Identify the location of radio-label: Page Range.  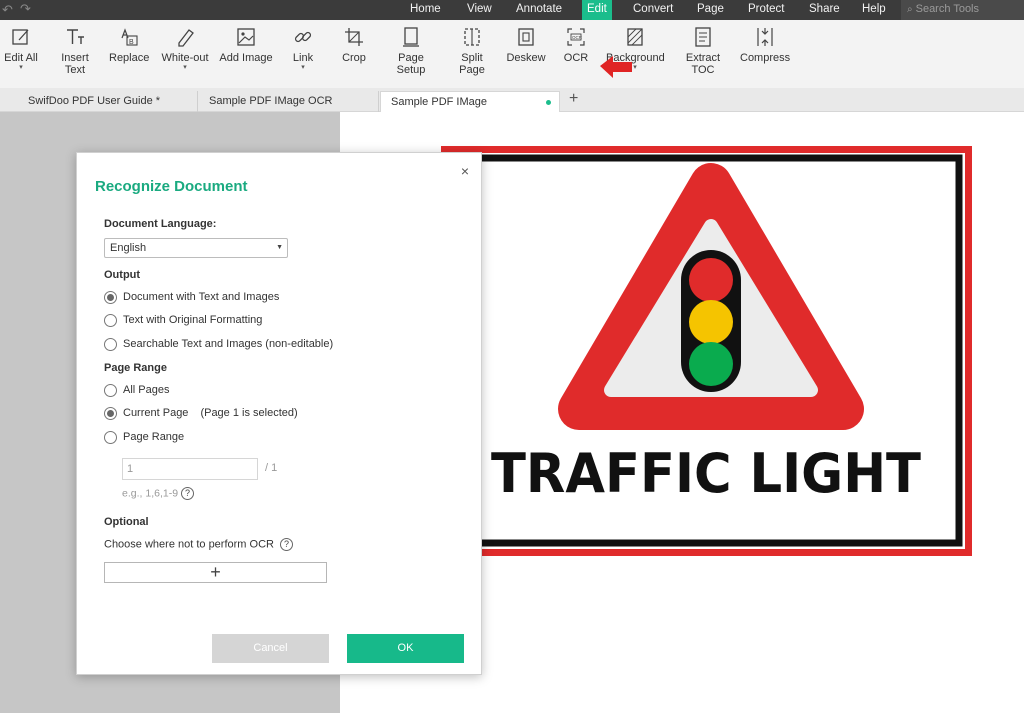
(154, 437).